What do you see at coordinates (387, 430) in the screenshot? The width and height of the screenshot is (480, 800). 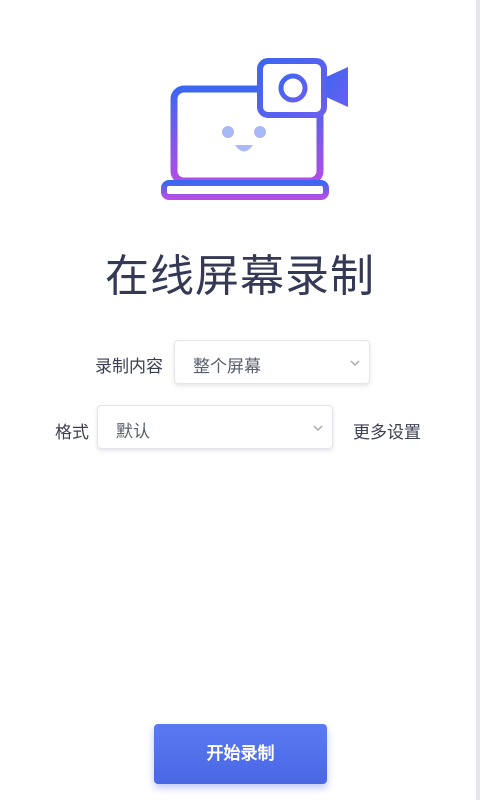 I see `more-settings-link: 更多设置` at bounding box center [387, 430].